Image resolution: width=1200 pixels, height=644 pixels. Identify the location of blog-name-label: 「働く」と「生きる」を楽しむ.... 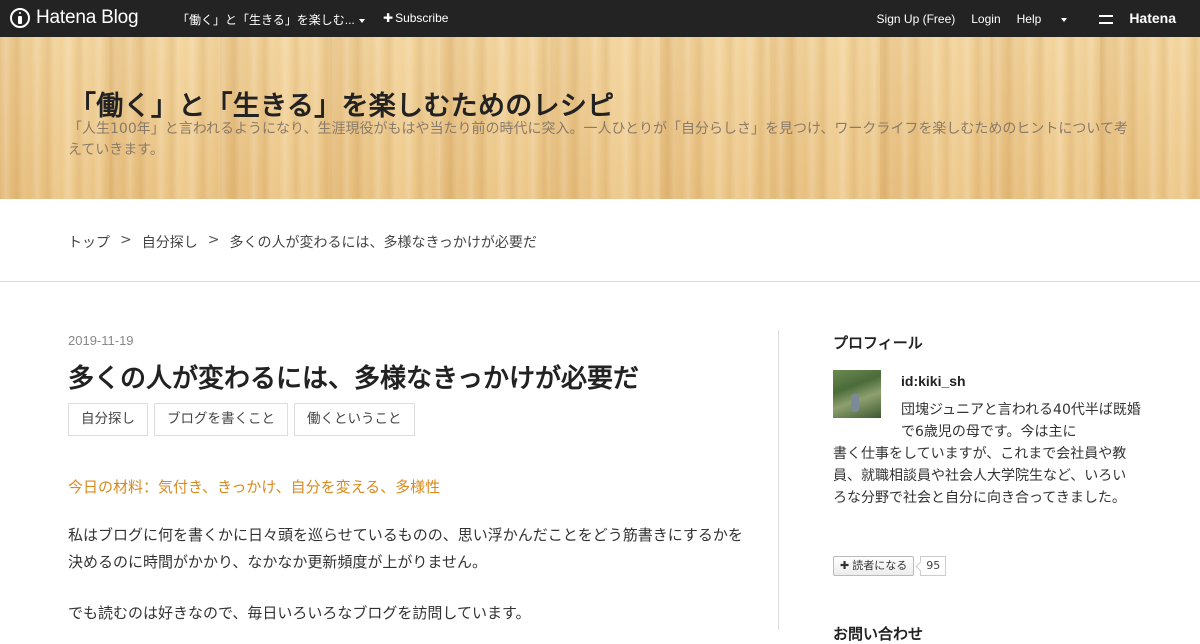
(266, 20).